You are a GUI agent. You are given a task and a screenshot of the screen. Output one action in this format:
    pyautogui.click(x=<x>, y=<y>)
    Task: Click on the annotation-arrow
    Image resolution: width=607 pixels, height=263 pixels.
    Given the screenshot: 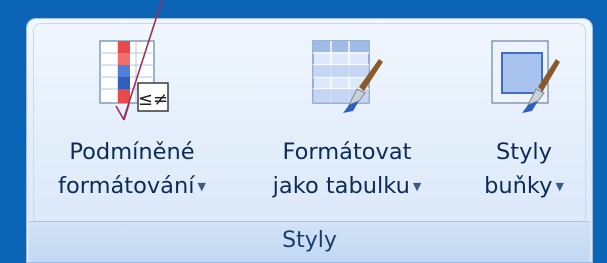 What is the action you would take?
    pyautogui.click(x=139, y=60)
    